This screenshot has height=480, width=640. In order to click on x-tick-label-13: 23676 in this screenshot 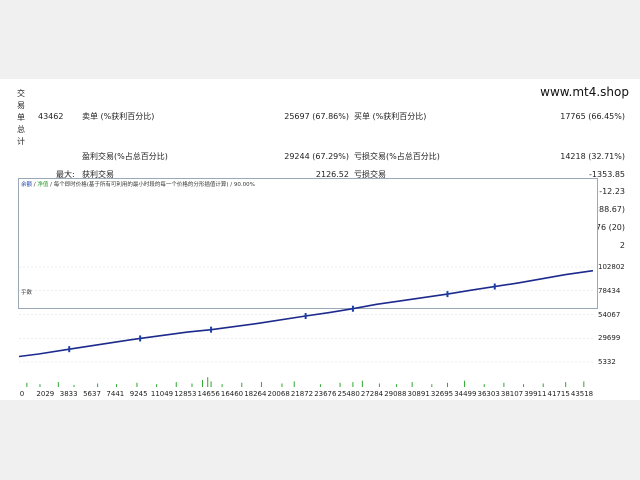, I will do `click(325, 394)`.